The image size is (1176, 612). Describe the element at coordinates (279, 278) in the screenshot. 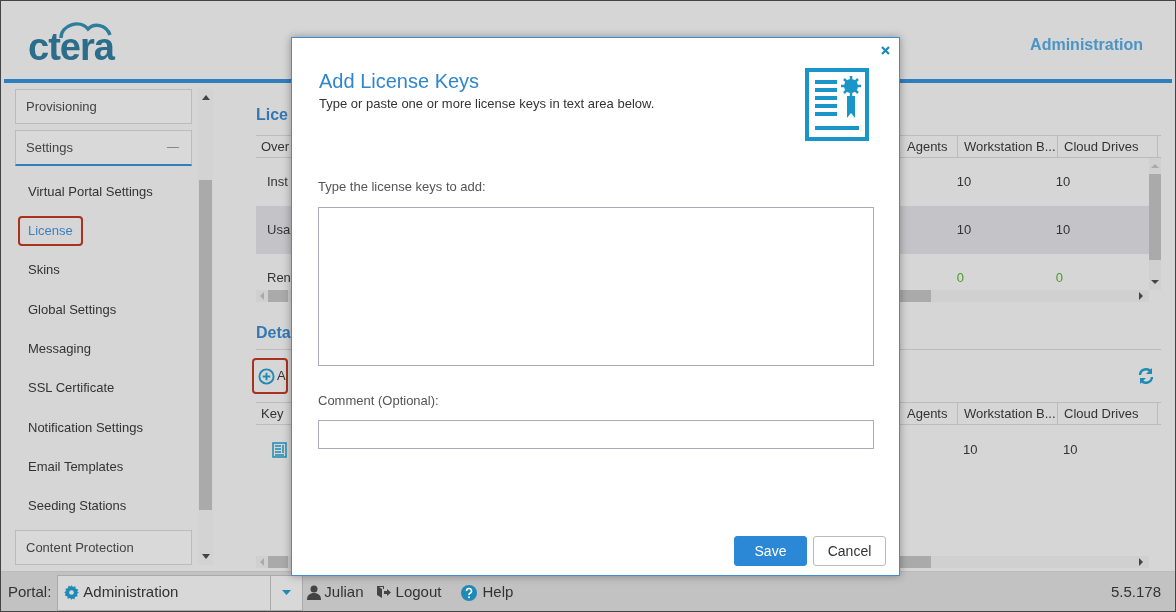

I see `table-cell: Ren` at that location.